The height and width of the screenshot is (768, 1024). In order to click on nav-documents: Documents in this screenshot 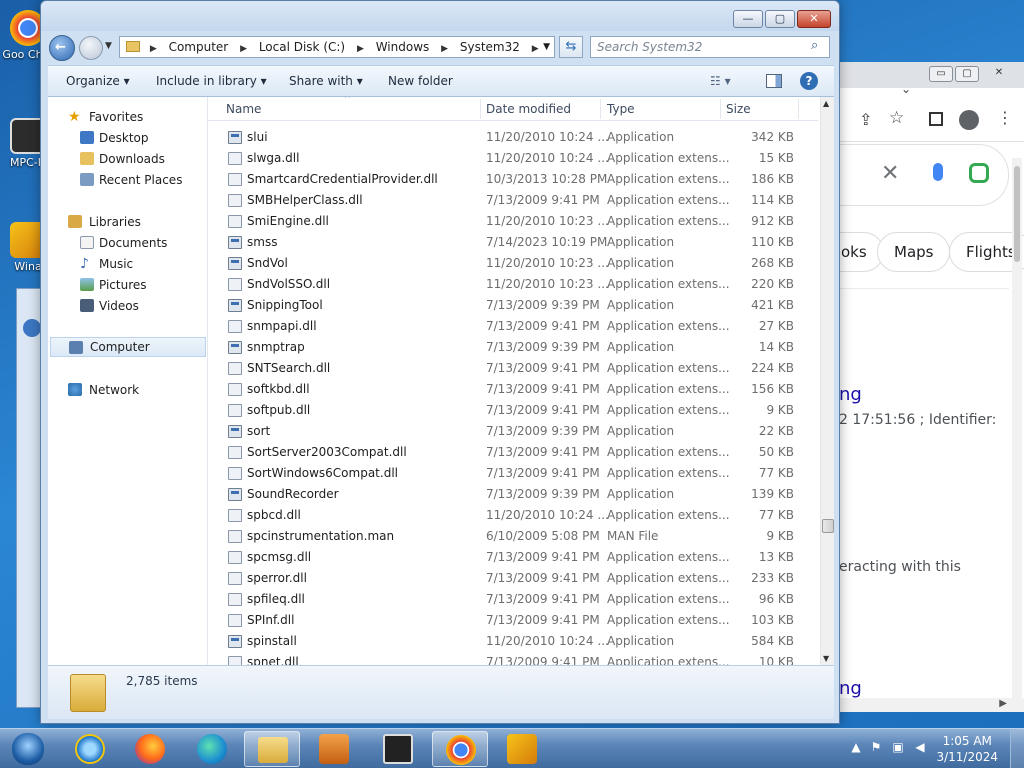, I will do `click(128, 243)`.